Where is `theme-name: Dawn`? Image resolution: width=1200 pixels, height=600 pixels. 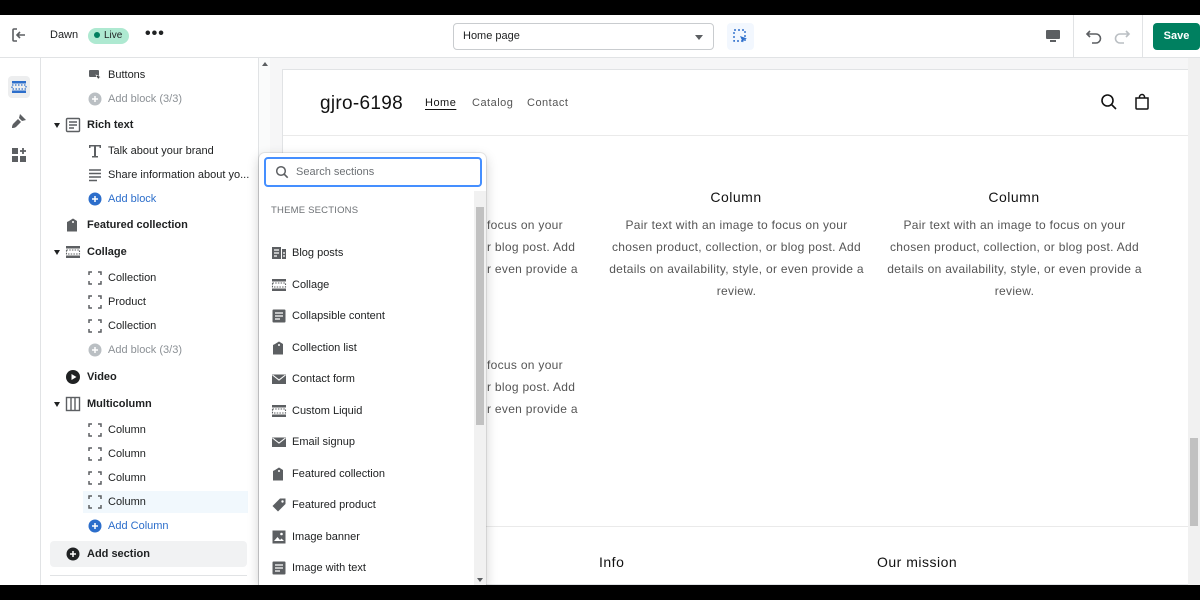 theme-name: Dawn is located at coordinates (64, 35).